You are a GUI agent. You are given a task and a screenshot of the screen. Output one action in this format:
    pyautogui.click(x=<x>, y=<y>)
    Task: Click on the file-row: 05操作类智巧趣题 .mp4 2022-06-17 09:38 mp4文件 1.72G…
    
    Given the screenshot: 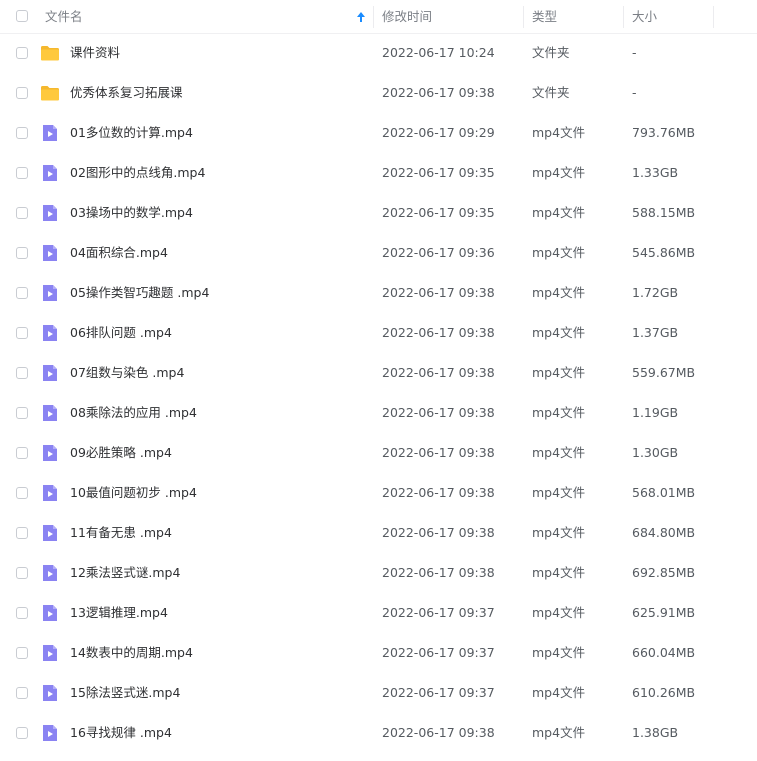 What is the action you would take?
    pyautogui.click(x=378, y=293)
    